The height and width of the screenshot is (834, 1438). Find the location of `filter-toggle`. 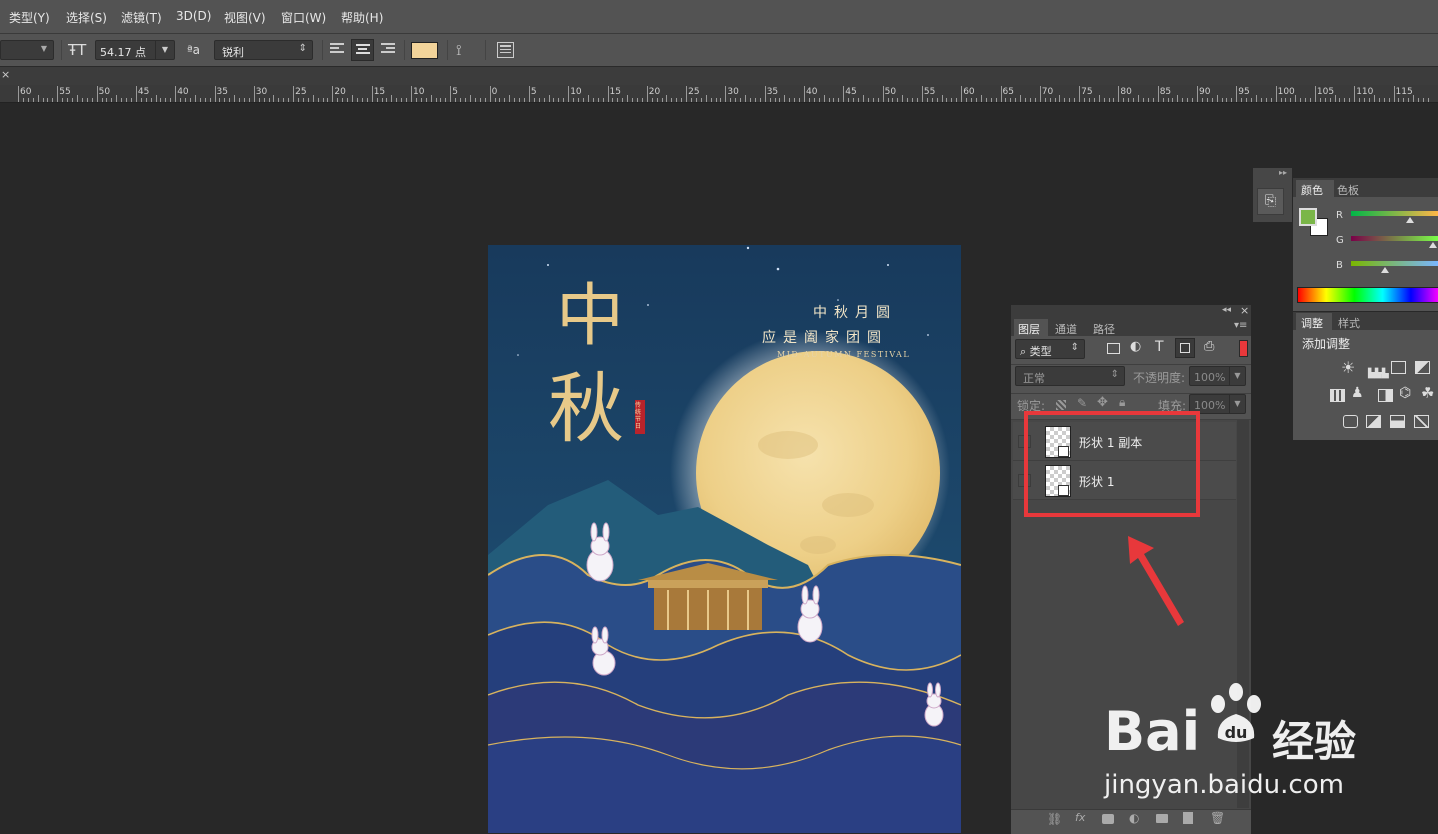

filter-toggle is located at coordinates (1243, 348).